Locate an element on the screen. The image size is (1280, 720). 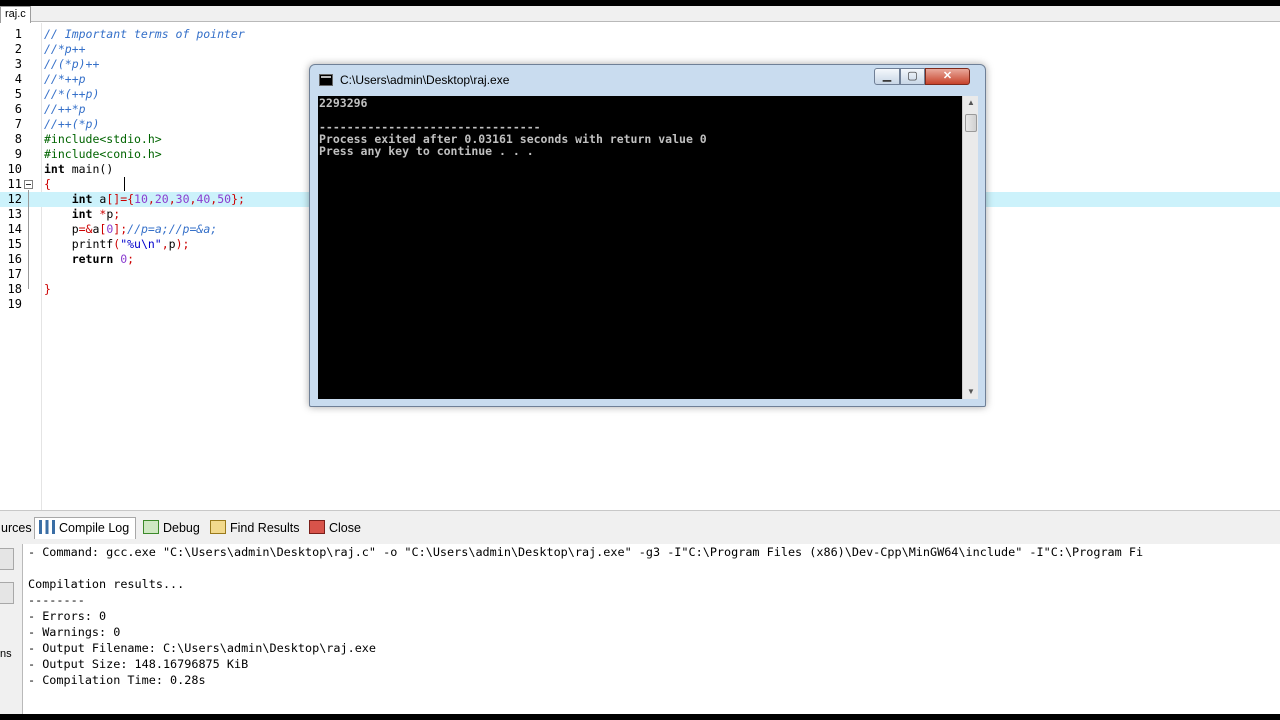
line-number: 8 is located at coordinates (18, 139).